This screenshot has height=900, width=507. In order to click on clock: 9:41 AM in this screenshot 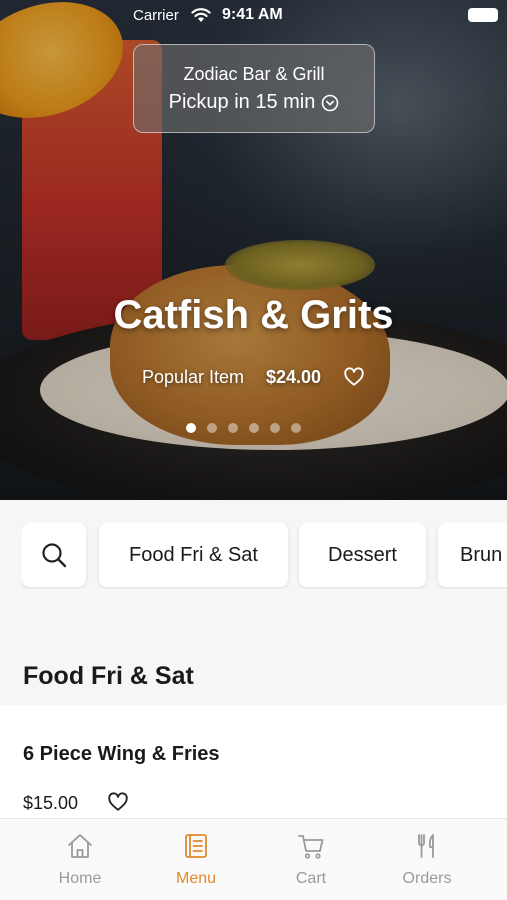, I will do `click(252, 14)`.